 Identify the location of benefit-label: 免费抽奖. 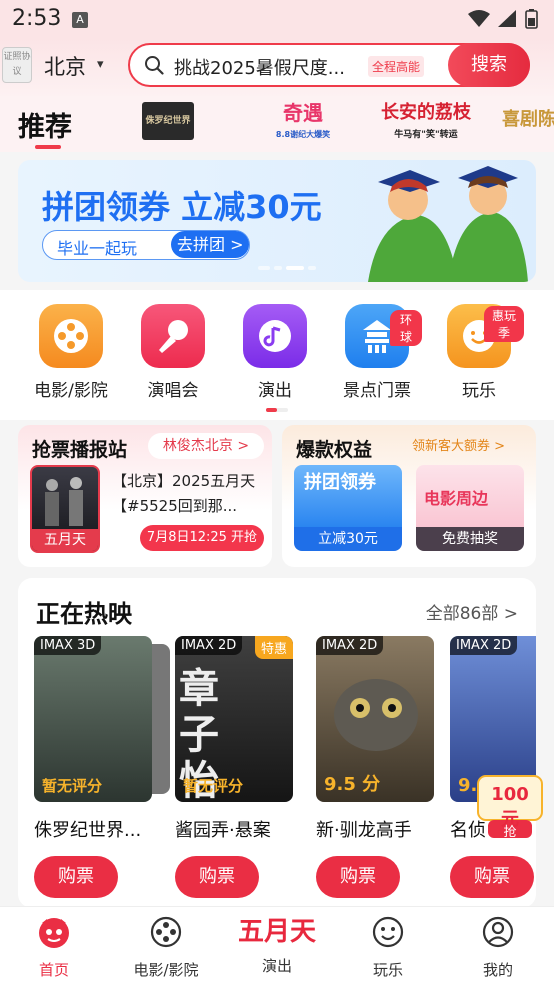
(470, 539).